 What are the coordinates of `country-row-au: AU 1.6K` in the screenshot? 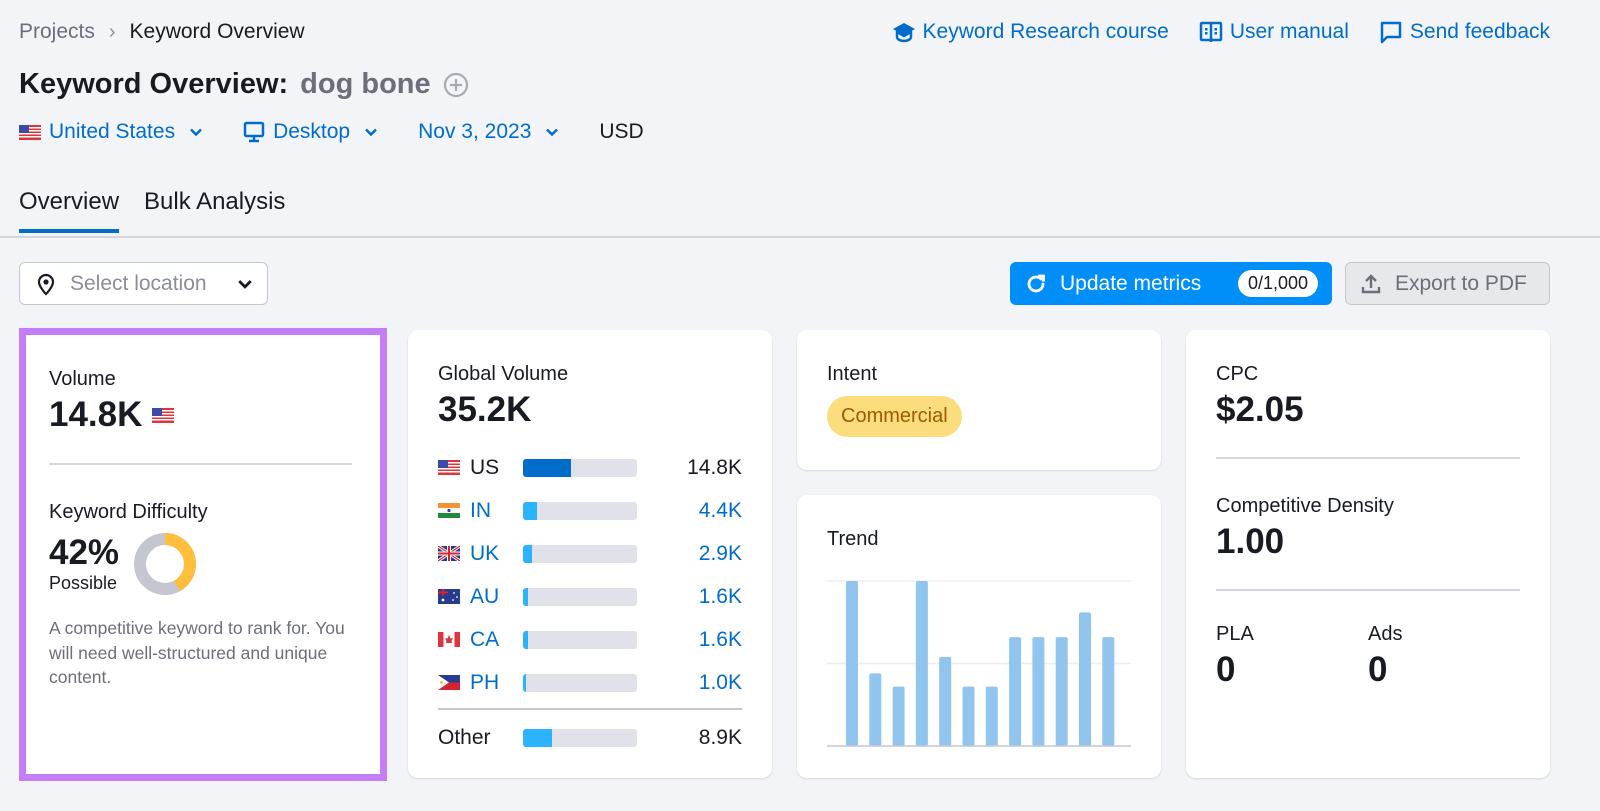 It's located at (590, 596).